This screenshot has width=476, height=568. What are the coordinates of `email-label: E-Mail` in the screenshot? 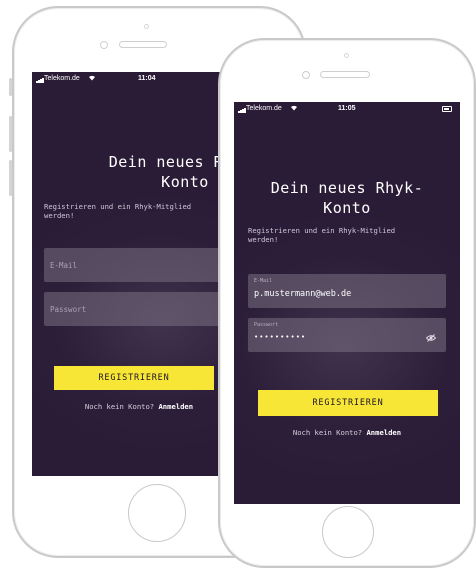 It's located at (263, 281).